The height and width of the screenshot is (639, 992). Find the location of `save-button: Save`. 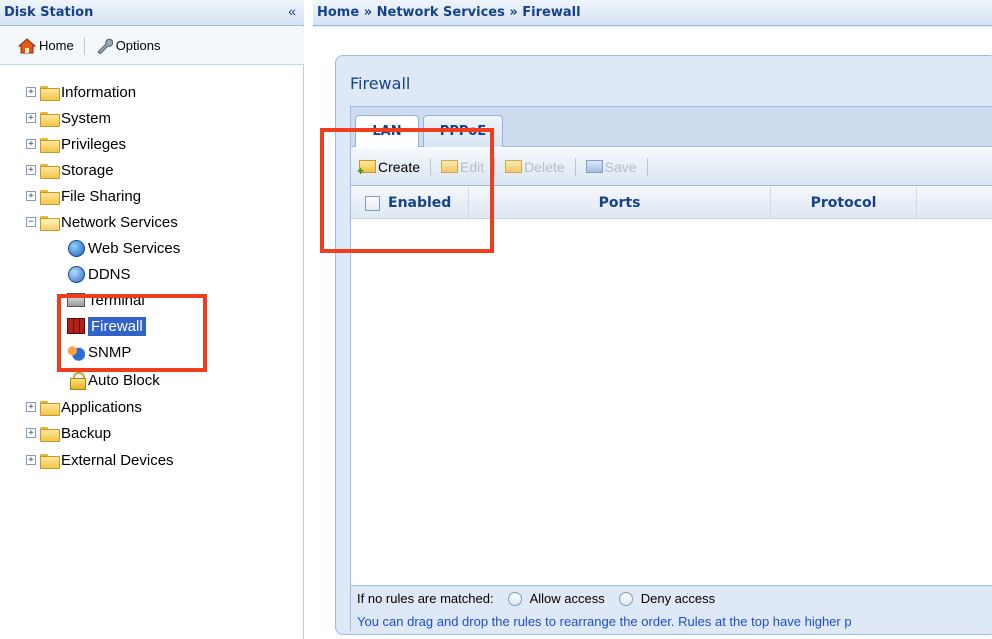

save-button: Save is located at coordinates (611, 166).